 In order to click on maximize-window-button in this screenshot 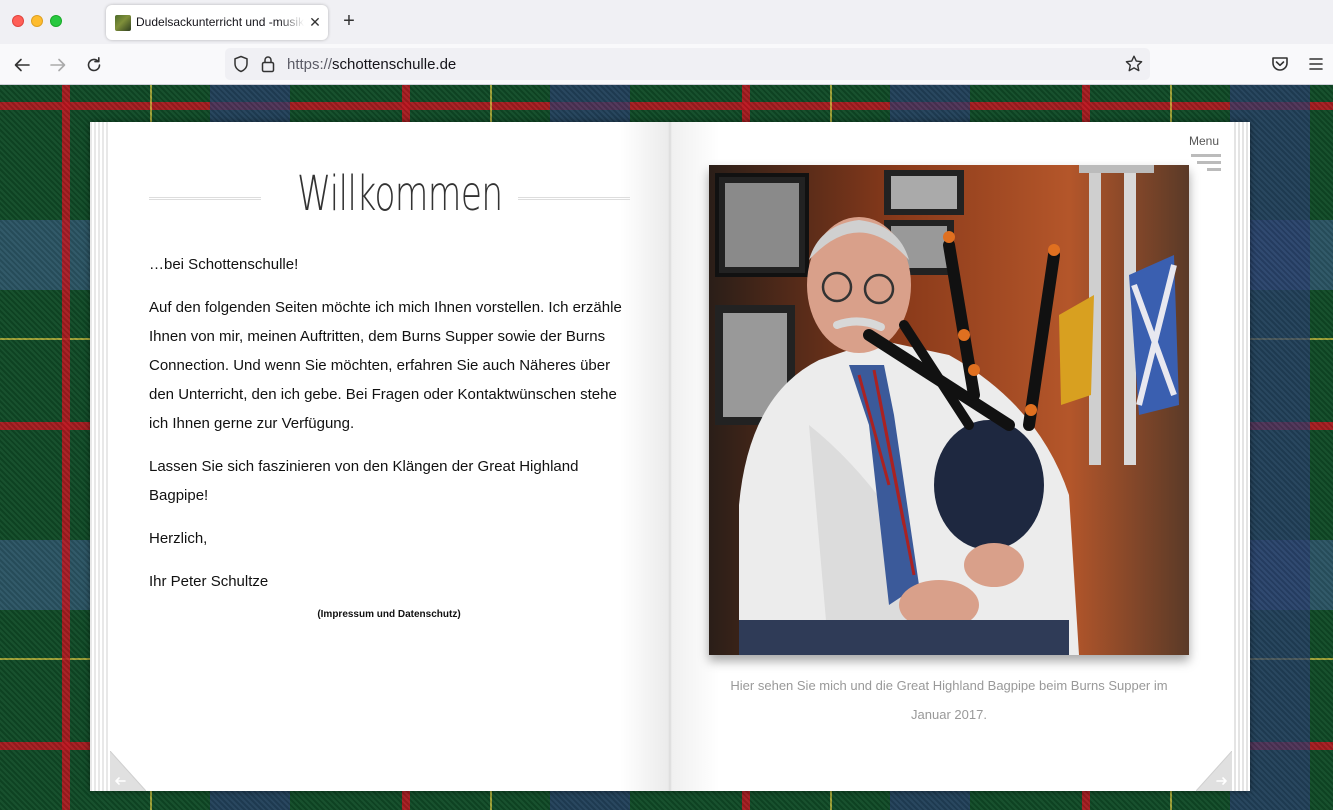, I will do `click(56, 21)`.